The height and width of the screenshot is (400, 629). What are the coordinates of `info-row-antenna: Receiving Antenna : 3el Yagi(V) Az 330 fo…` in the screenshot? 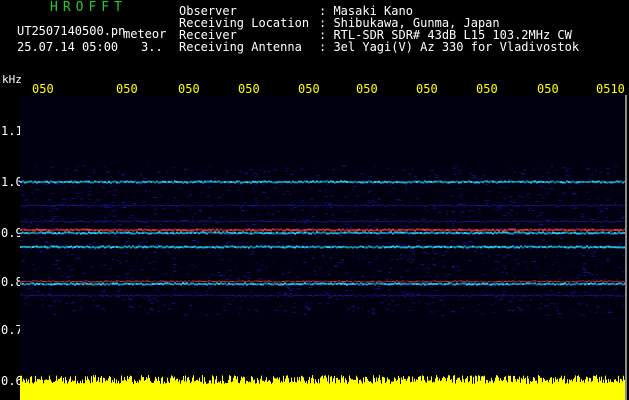 It's located at (379, 47).